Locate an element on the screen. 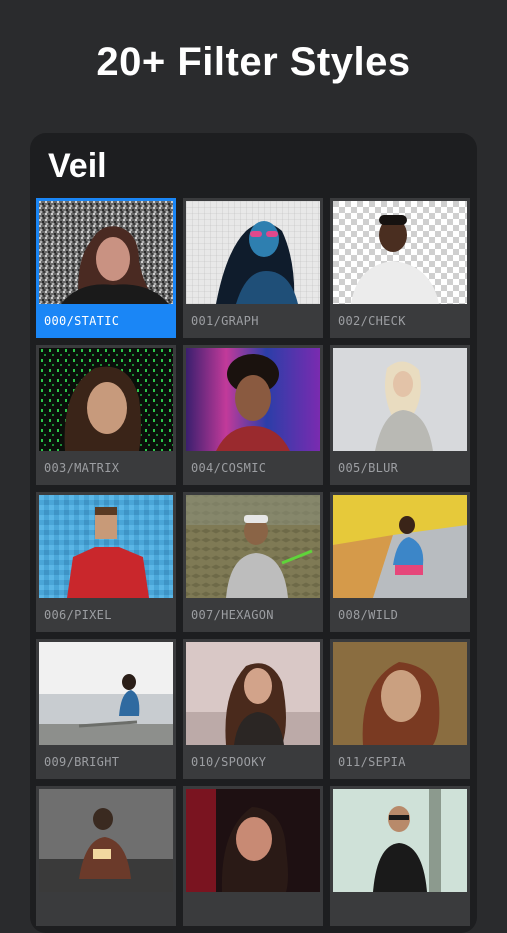  filter-tile-cosmic: 004/COSMIC is located at coordinates (253, 415).